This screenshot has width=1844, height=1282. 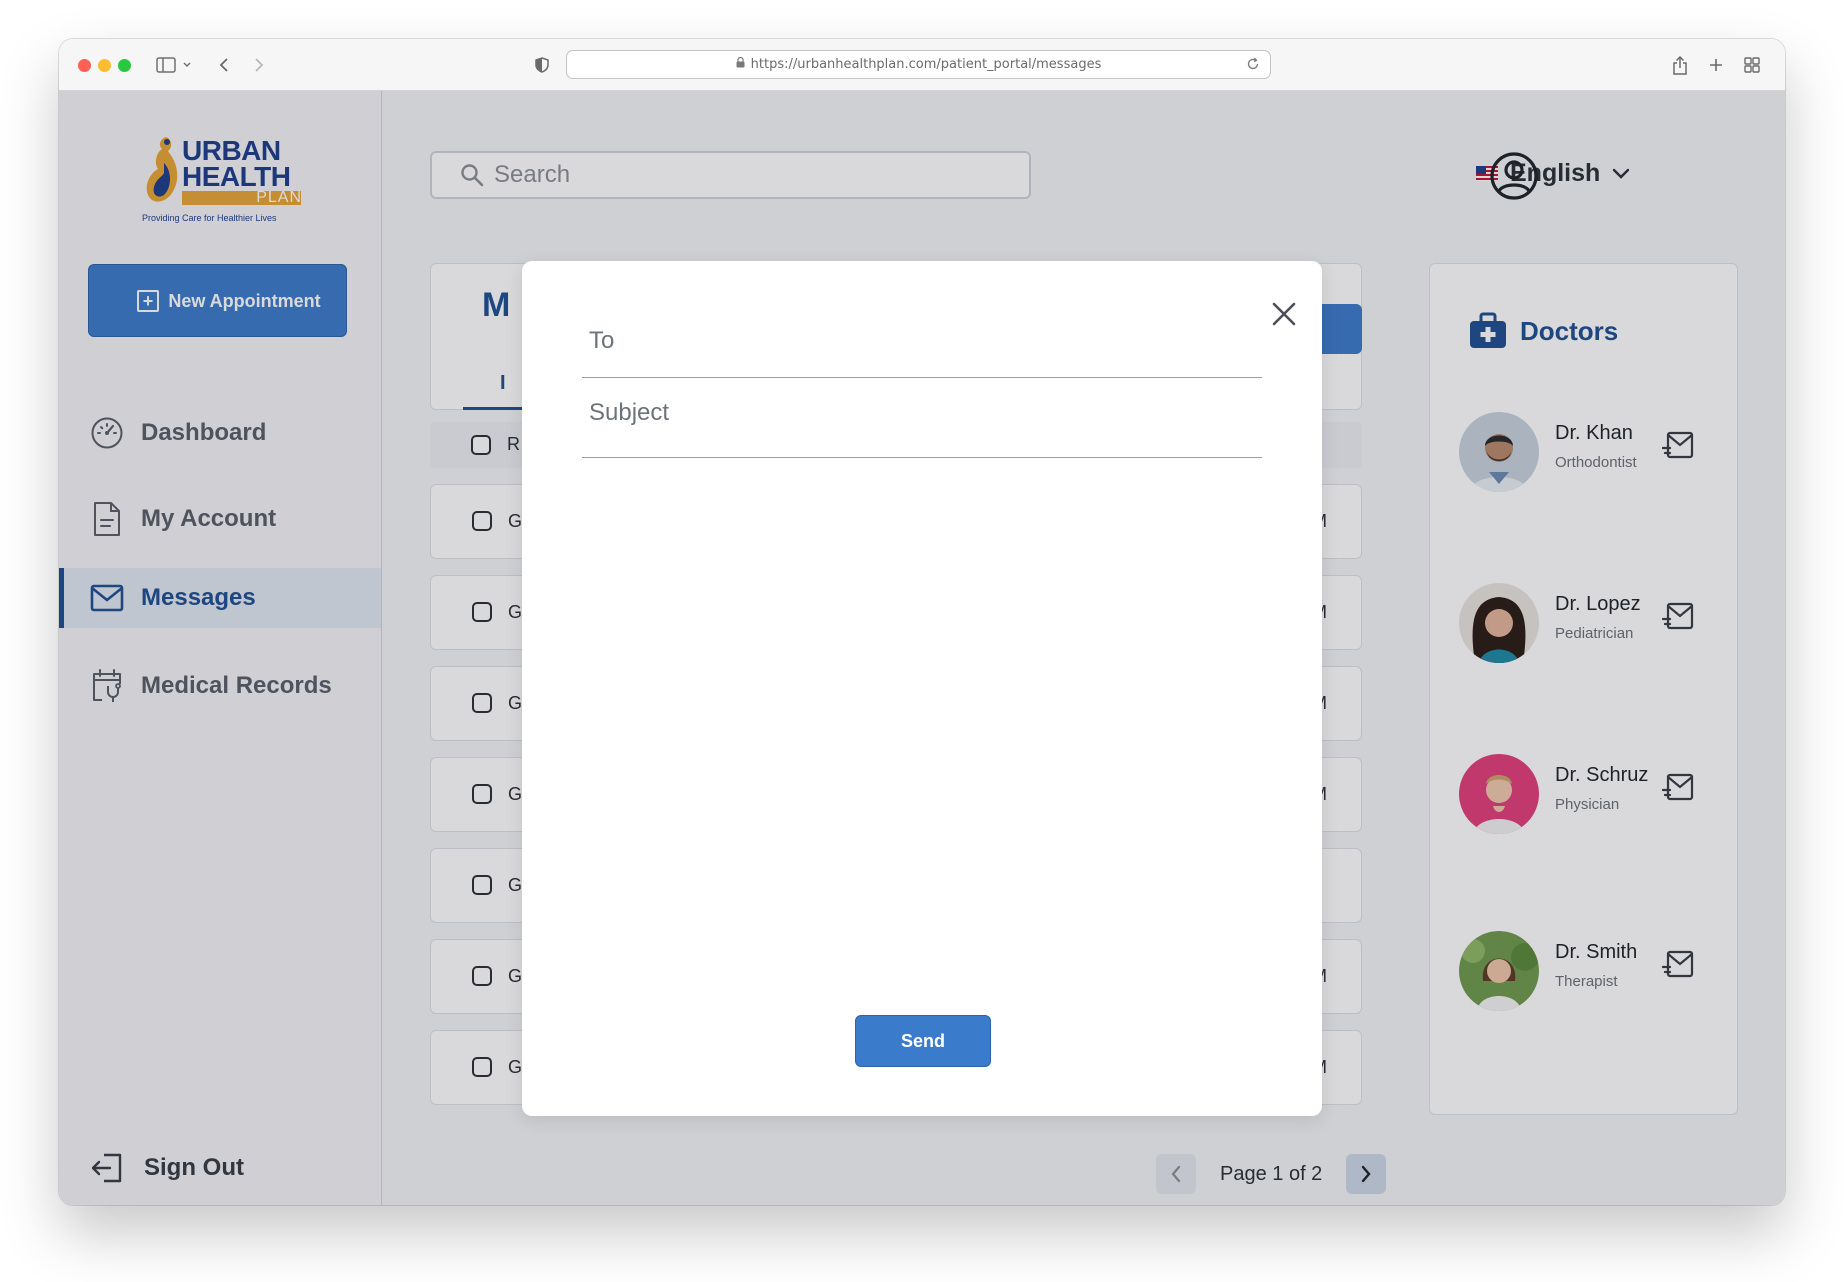 I want to click on privacy-shield-icon, so click(x=542, y=65).